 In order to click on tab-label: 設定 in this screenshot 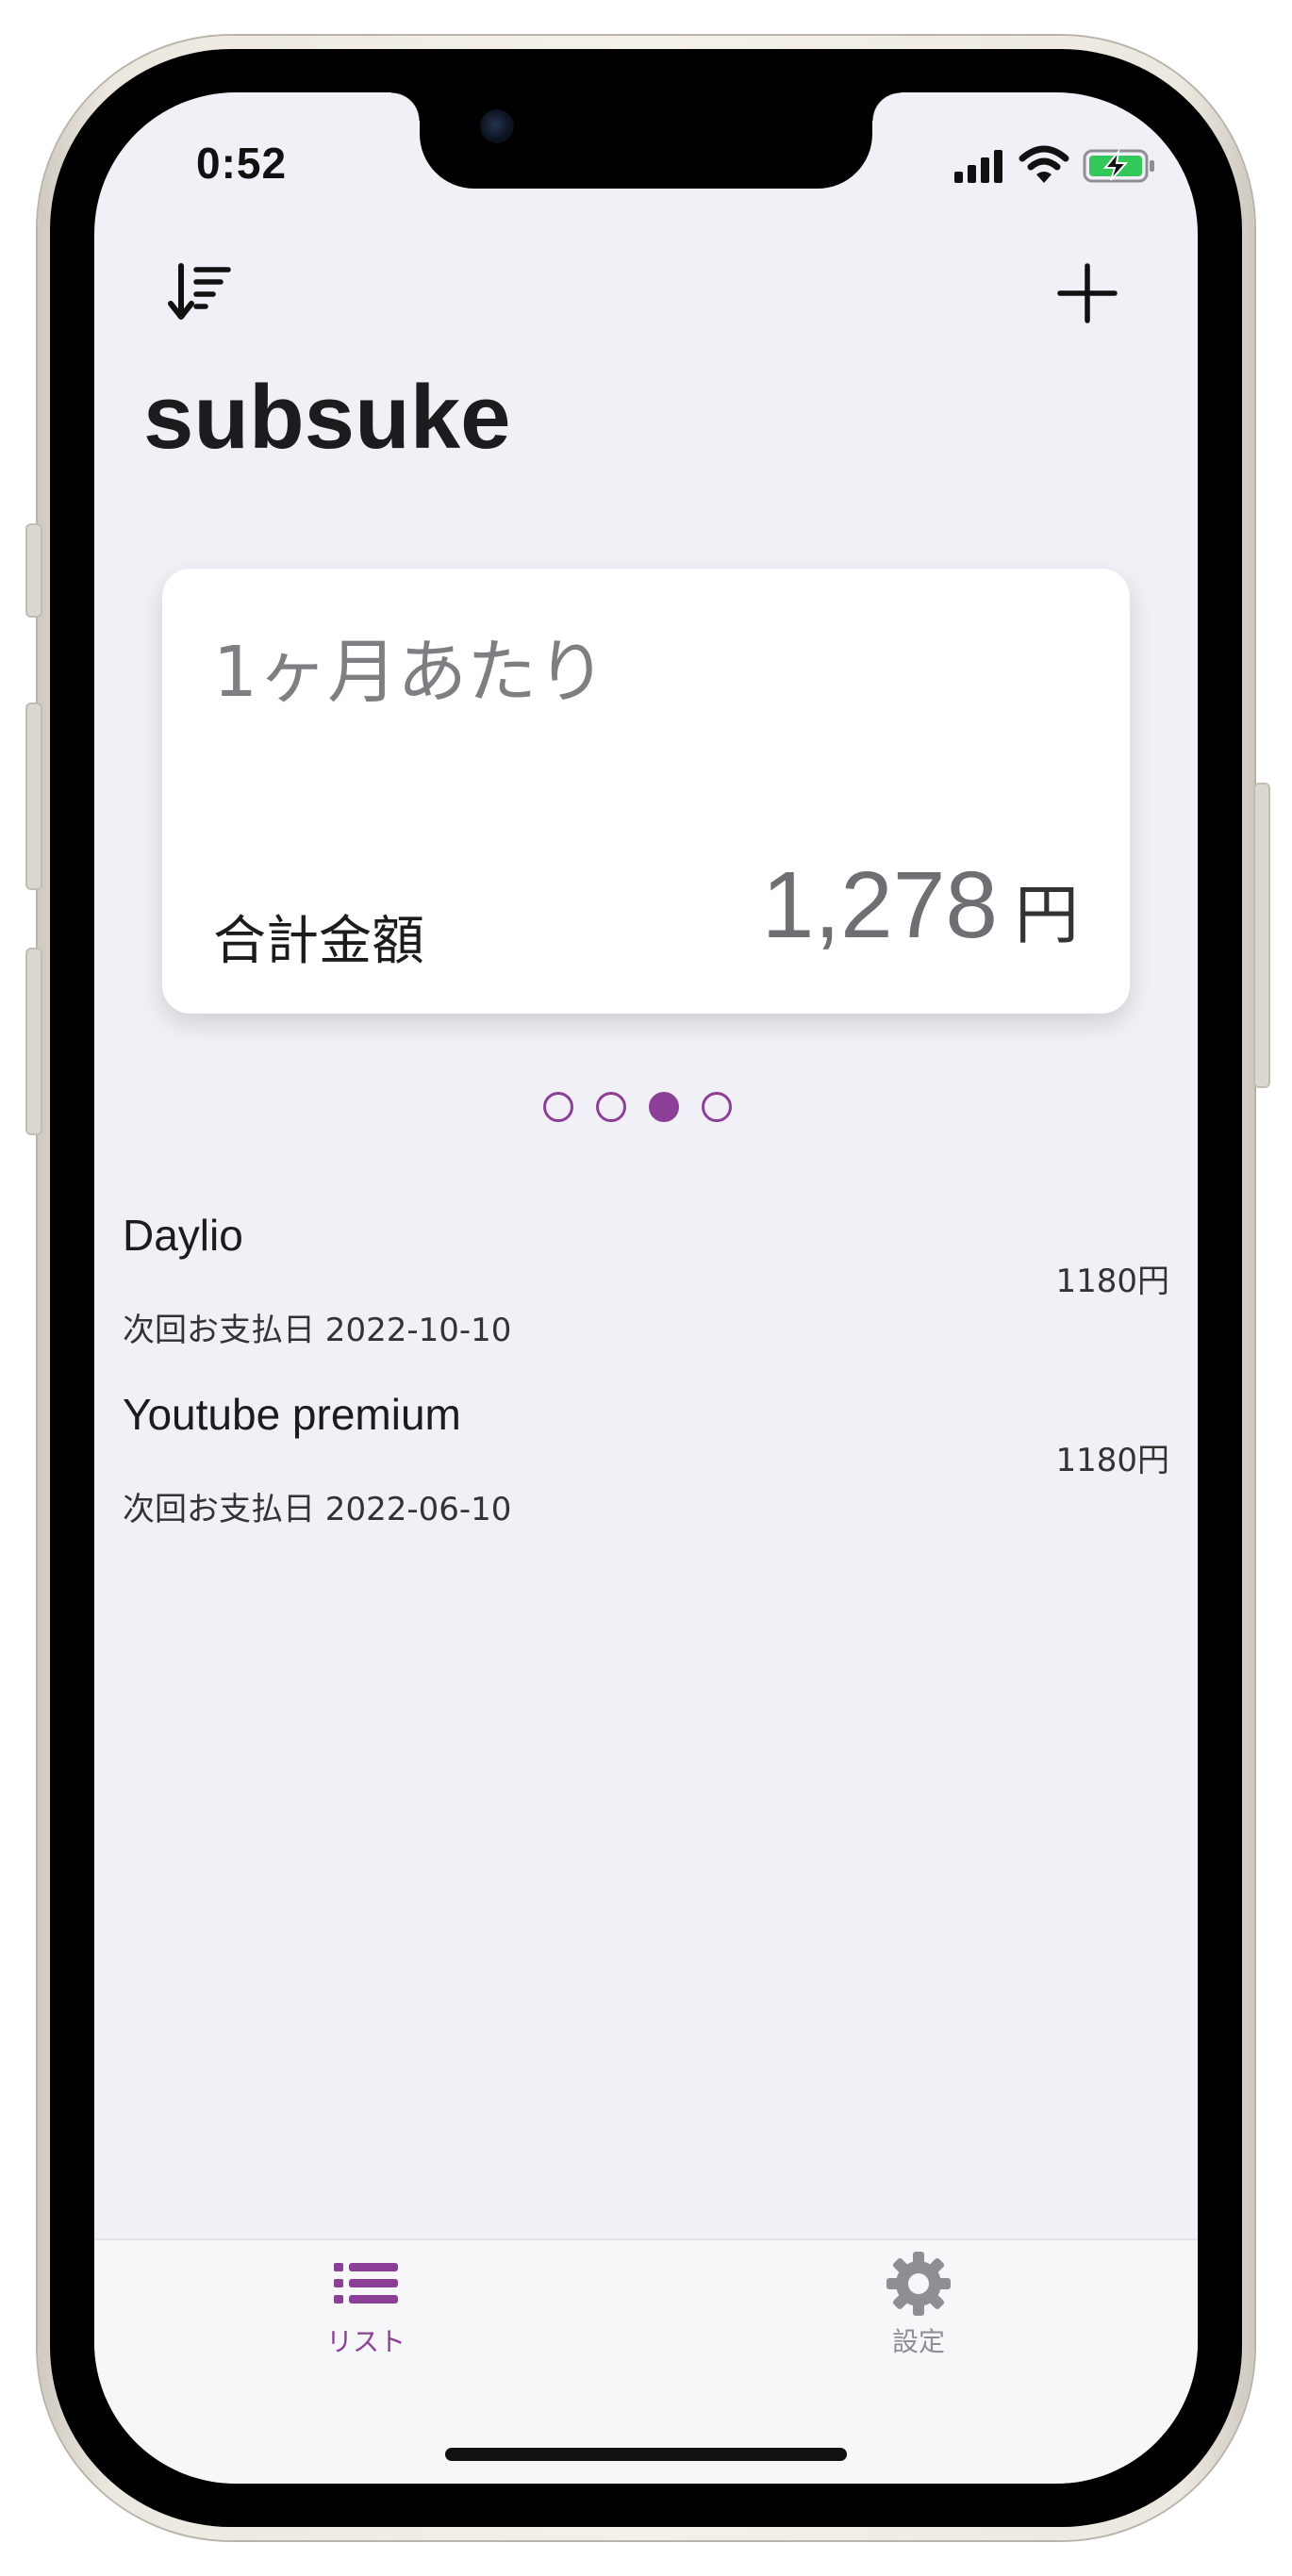, I will do `click(918, 2341)`.